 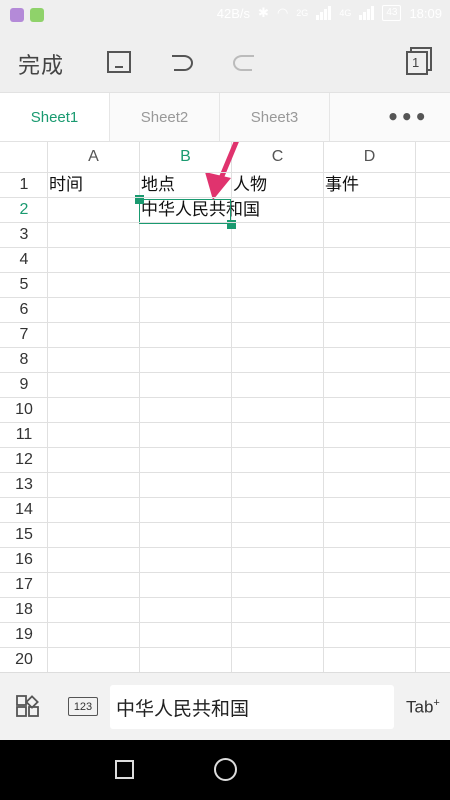 I want to click on keyboard-toggle-icon, so click(x=120, y=63).